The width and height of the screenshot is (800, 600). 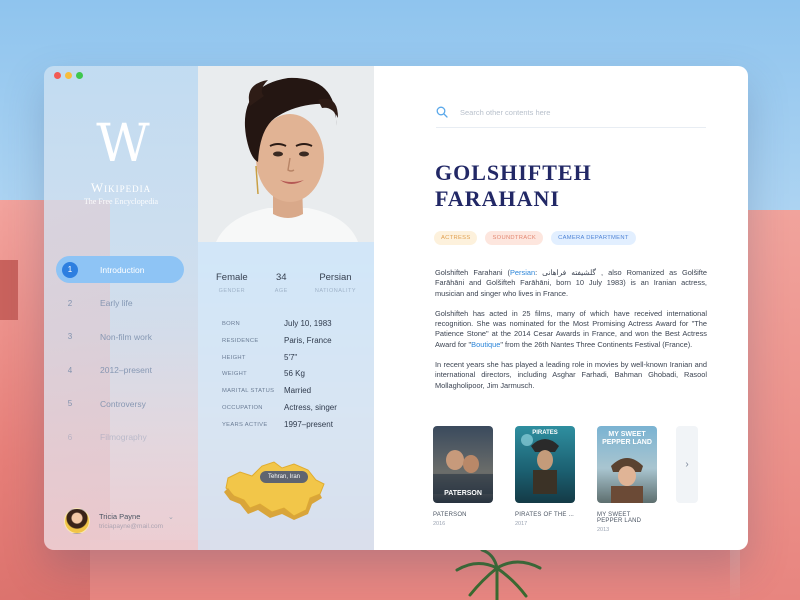 I want to click on info-row-years-active: YEARS ACTIVE 1997–present, so click(x=292, y=428).